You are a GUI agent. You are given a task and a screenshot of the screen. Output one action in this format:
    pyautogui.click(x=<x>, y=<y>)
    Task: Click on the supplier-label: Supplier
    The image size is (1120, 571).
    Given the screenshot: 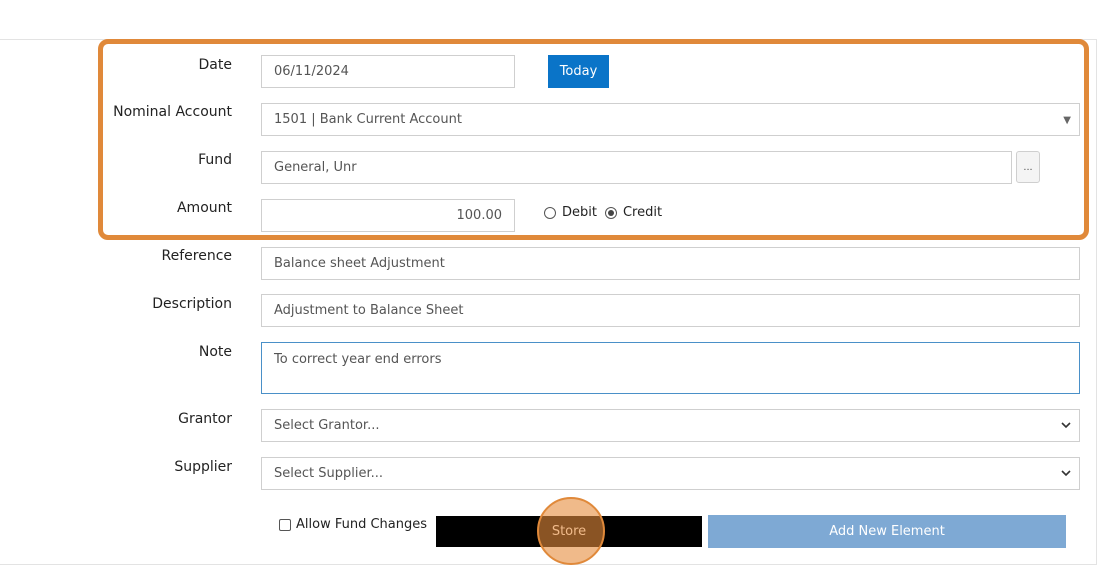 What is the action you would take?
    pyautogui.click(x=203, y=467)
    